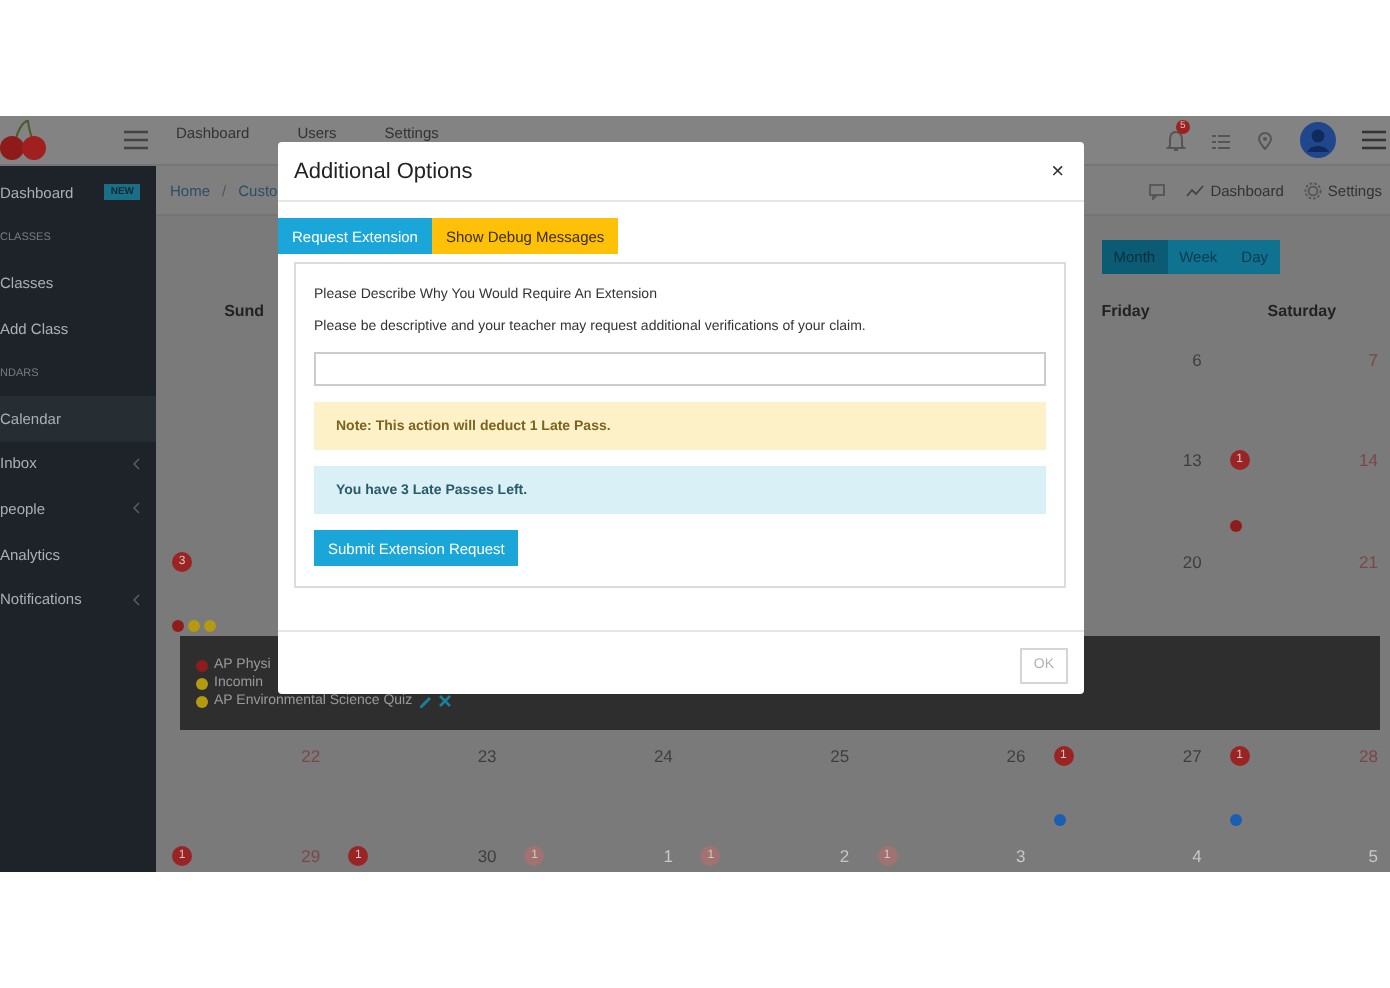 The width and height of the screenshot is (1390, 988). Describe the element at coordinates (24, 140) in the screenshot. I see `cherry-logo` at that location.